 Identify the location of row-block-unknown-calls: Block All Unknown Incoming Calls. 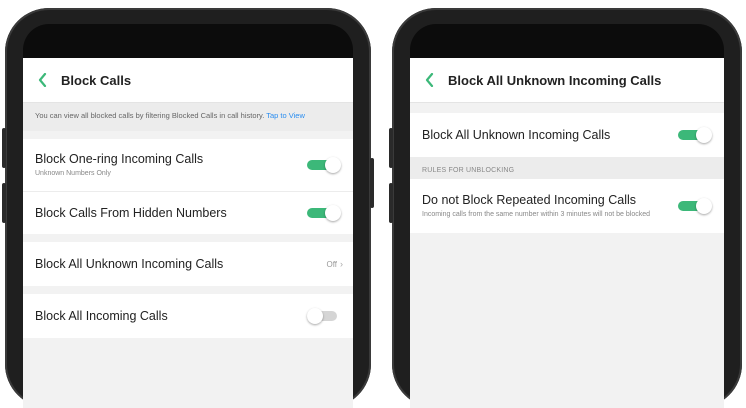
(567, 135).